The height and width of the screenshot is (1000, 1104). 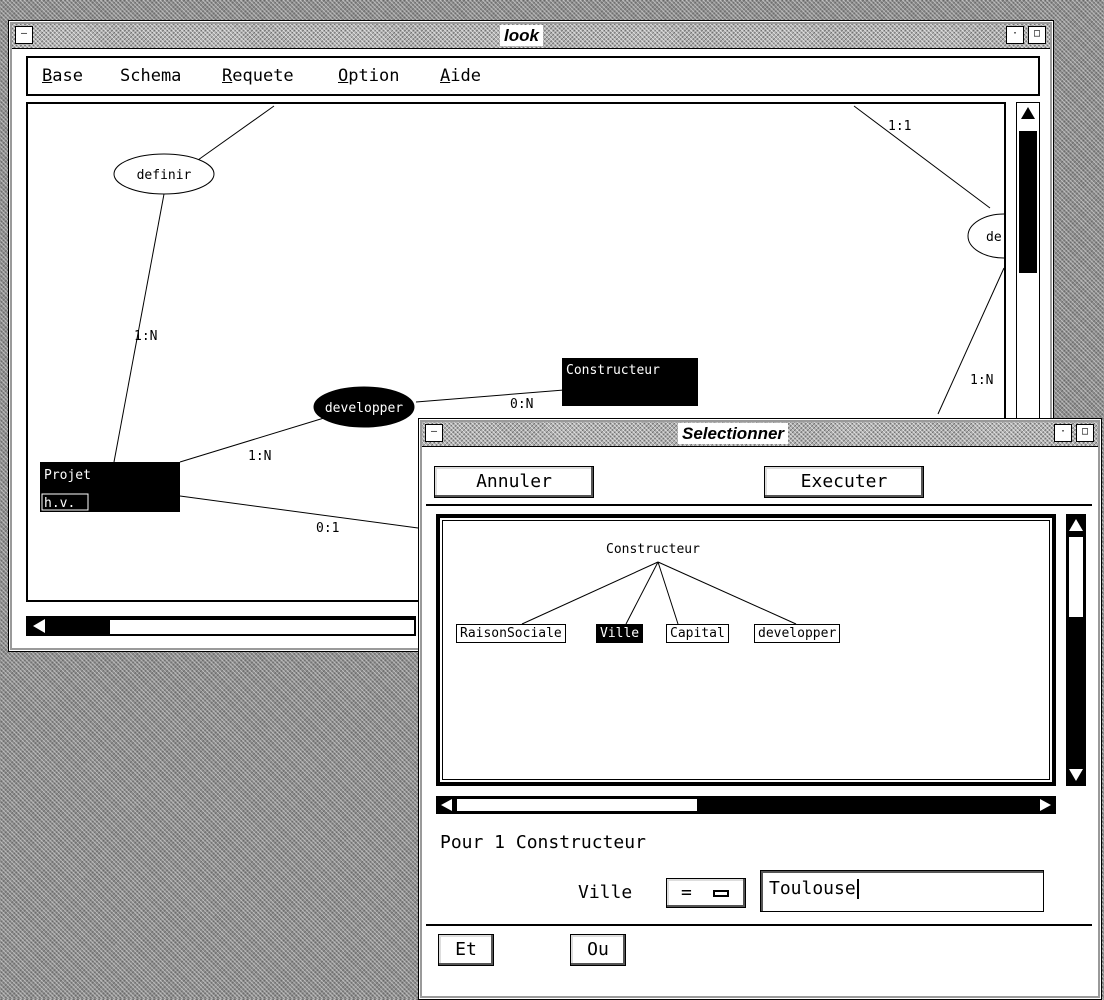 What do you see at coordinates (1076, 650) in the screenshot?
I see `tree-vertical-scrollbar` at bounding box center [1076, 650].